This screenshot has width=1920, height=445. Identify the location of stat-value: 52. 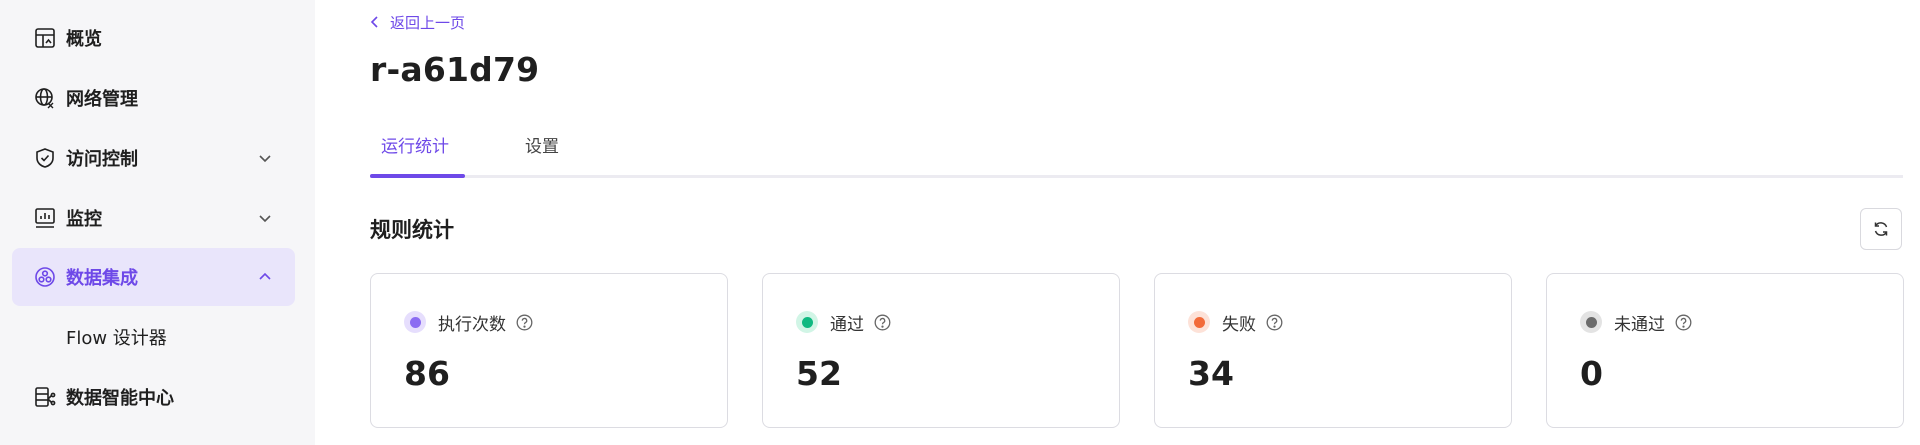
(819, 373).